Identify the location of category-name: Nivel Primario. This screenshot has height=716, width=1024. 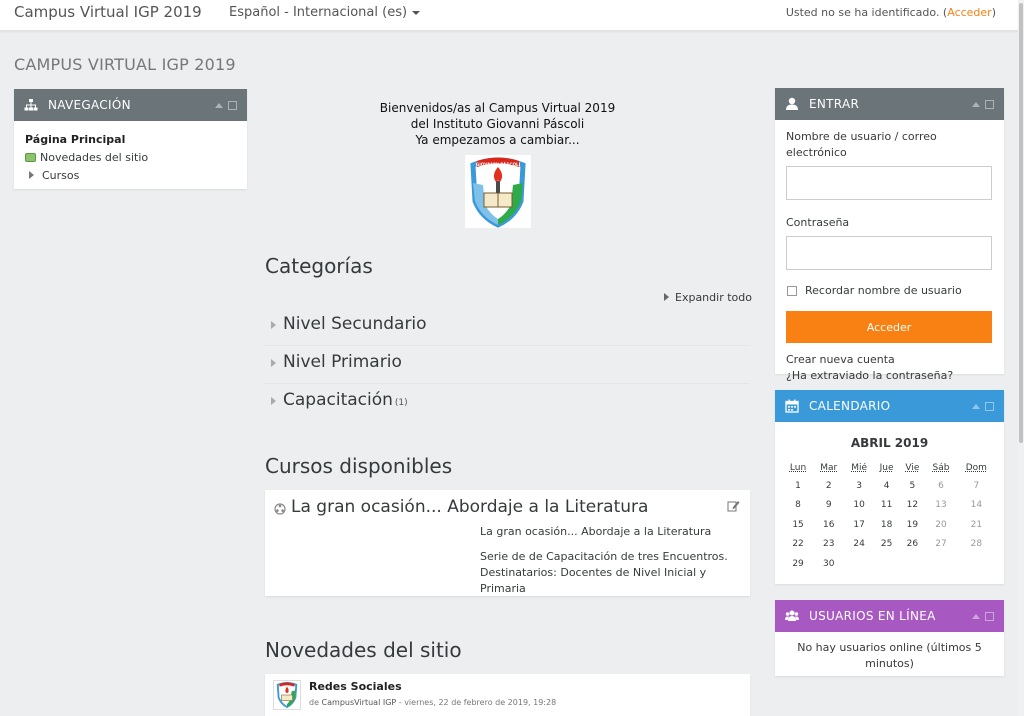
(343, 362).